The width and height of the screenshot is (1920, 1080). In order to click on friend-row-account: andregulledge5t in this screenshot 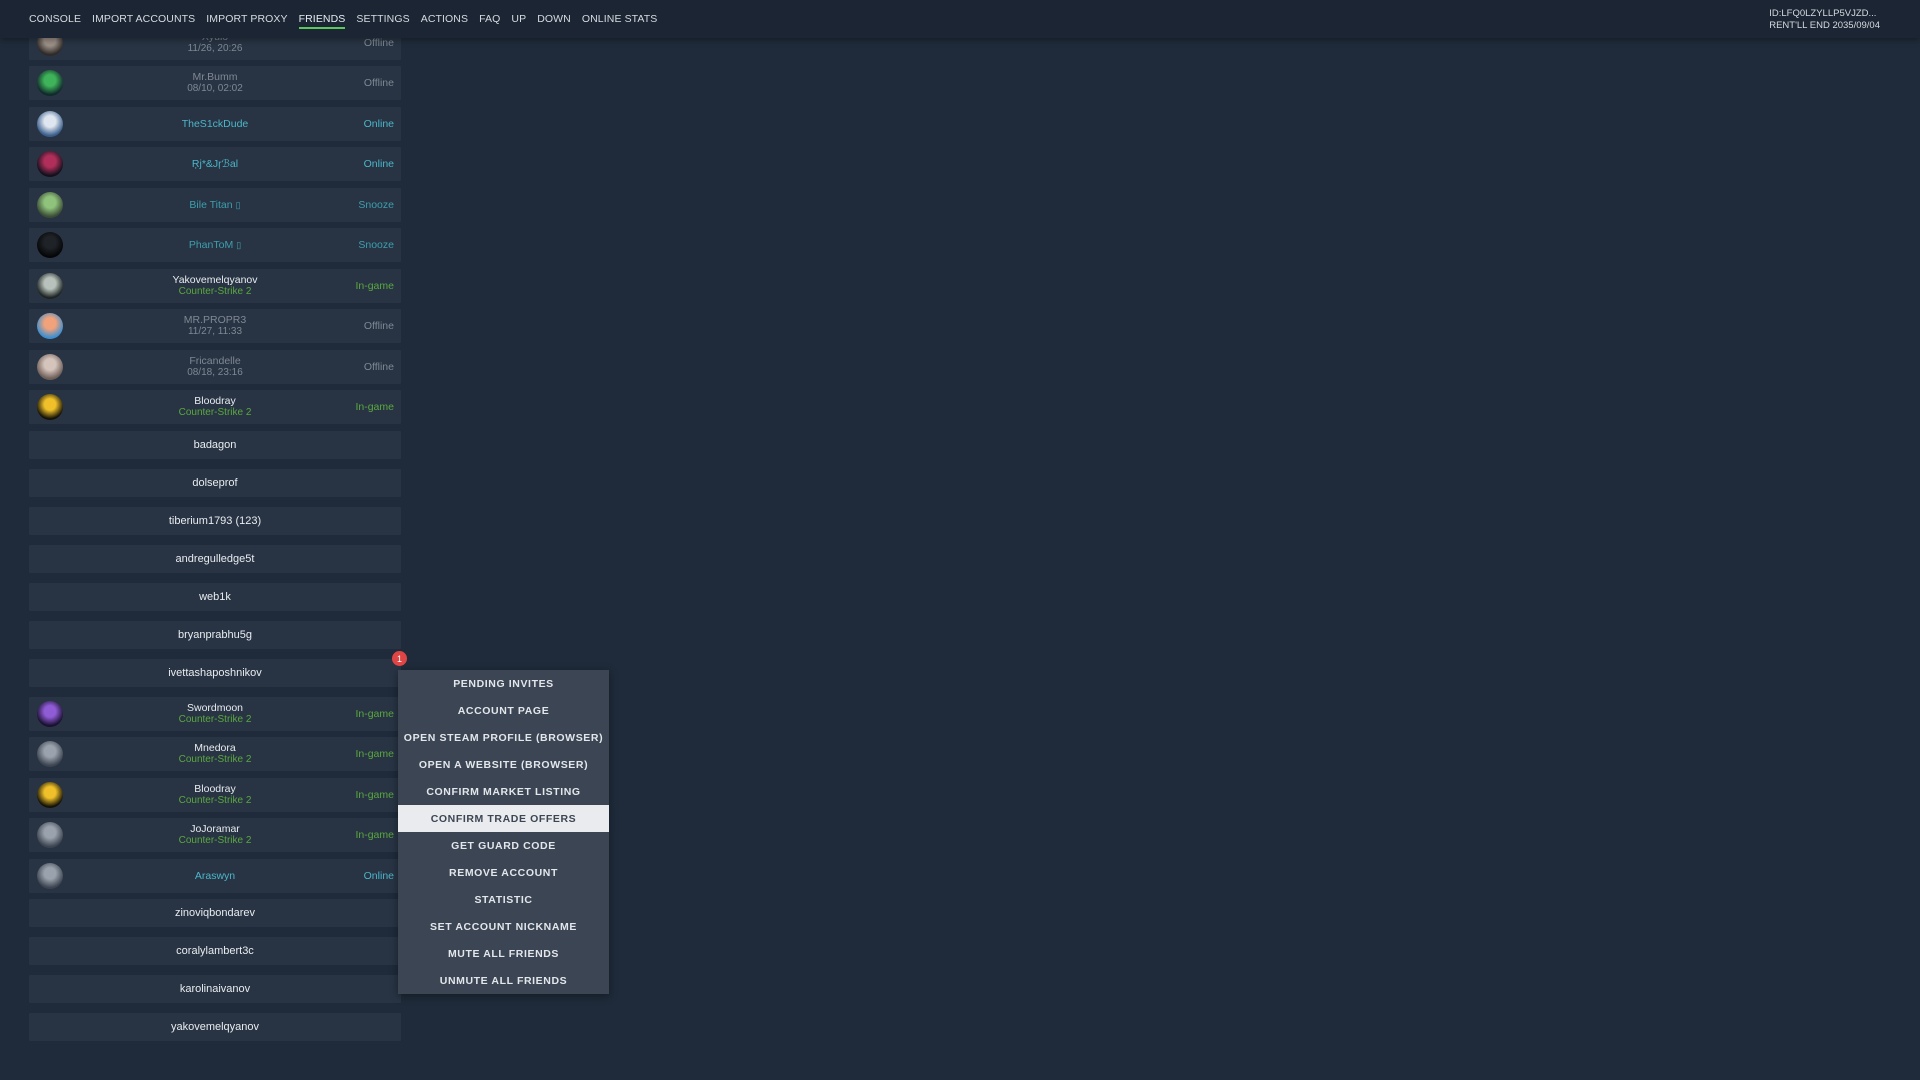, I will do `click(215, 558)`.